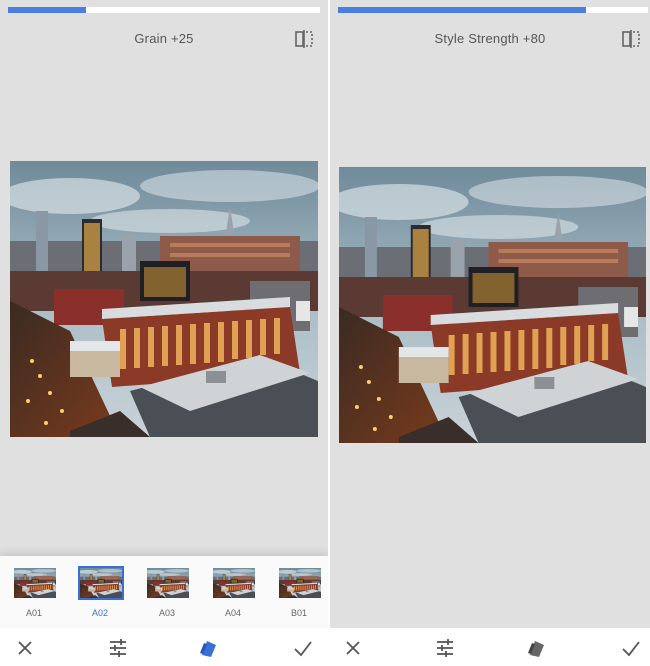 This screenshot has width=650, height=666. Describe the element at coordinates (33, 613) in the screenshot. I see `filter-label: A01` at that location.